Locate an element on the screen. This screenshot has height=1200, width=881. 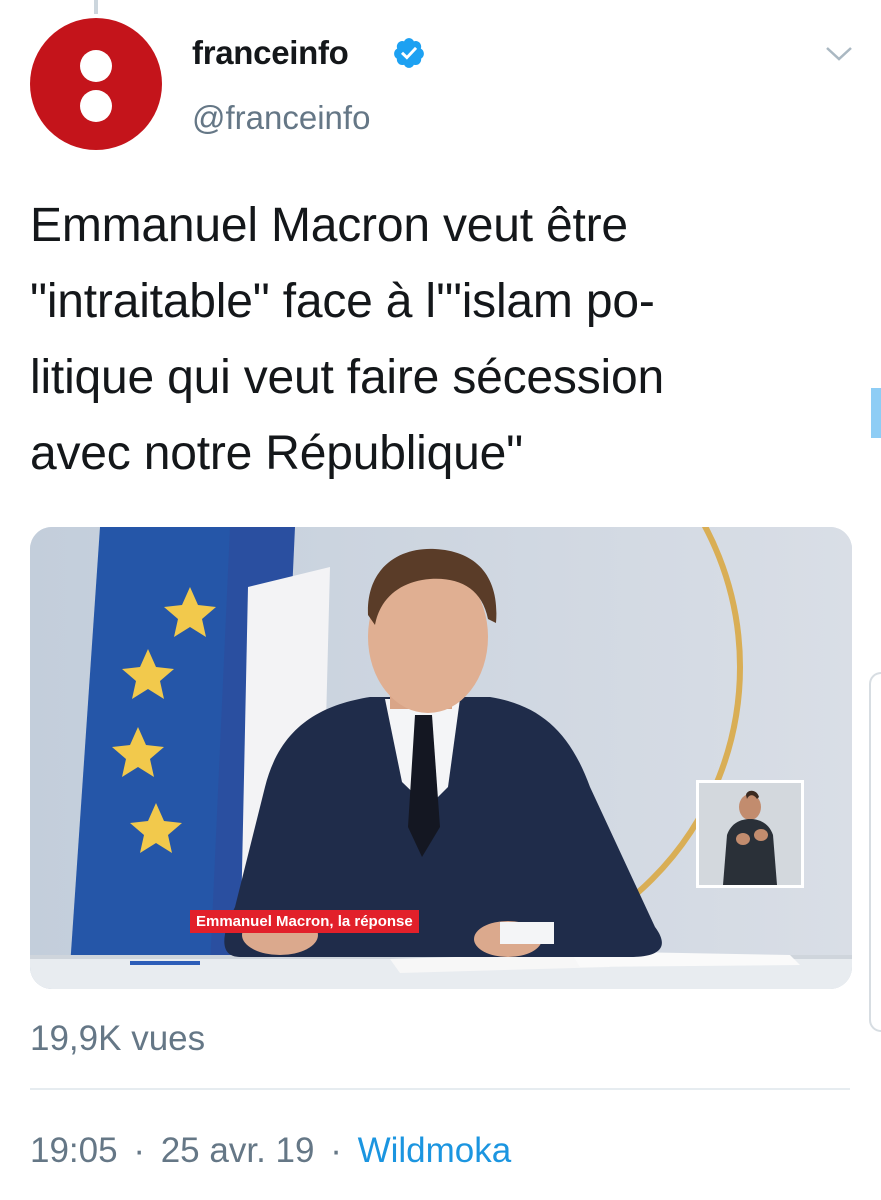
verified-badge-icon is located at coordinates (409, 53).